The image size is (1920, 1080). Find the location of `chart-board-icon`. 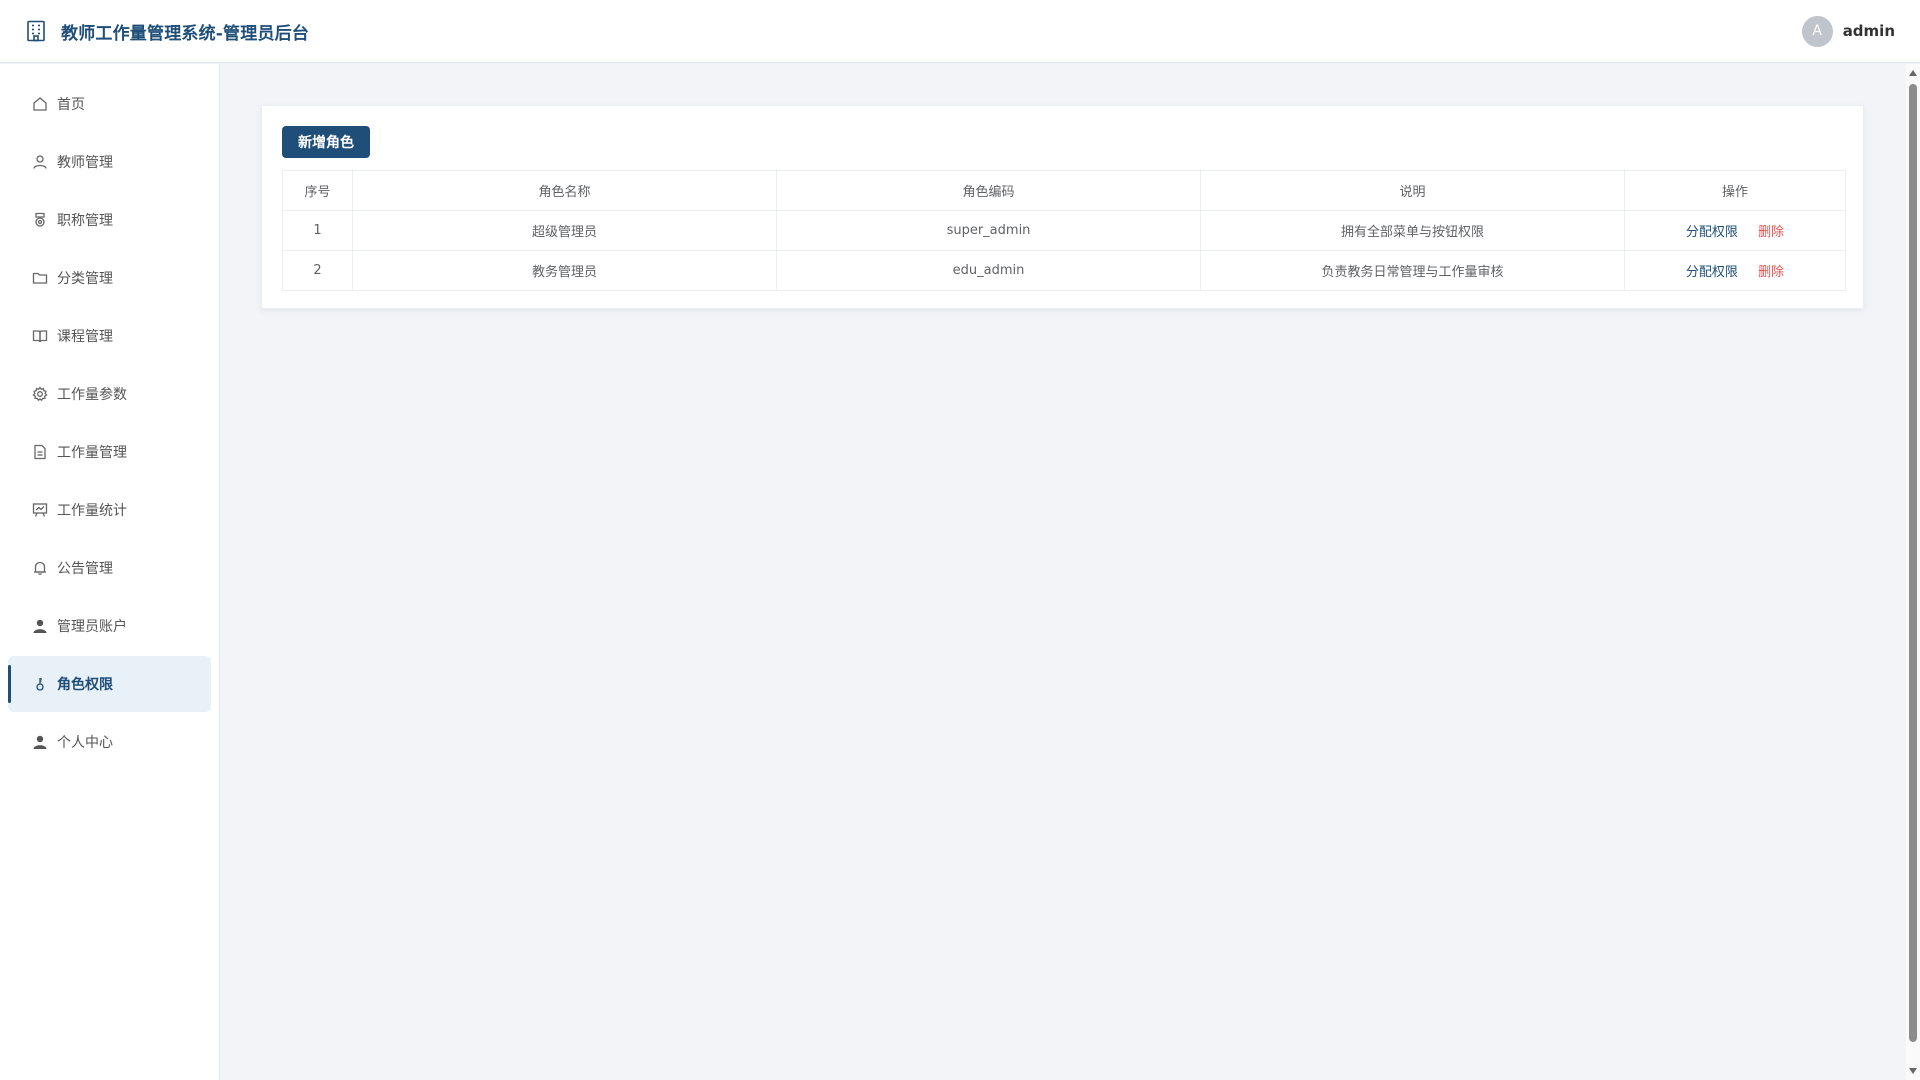

chart-board-icon is located at coordinates (40, 510).